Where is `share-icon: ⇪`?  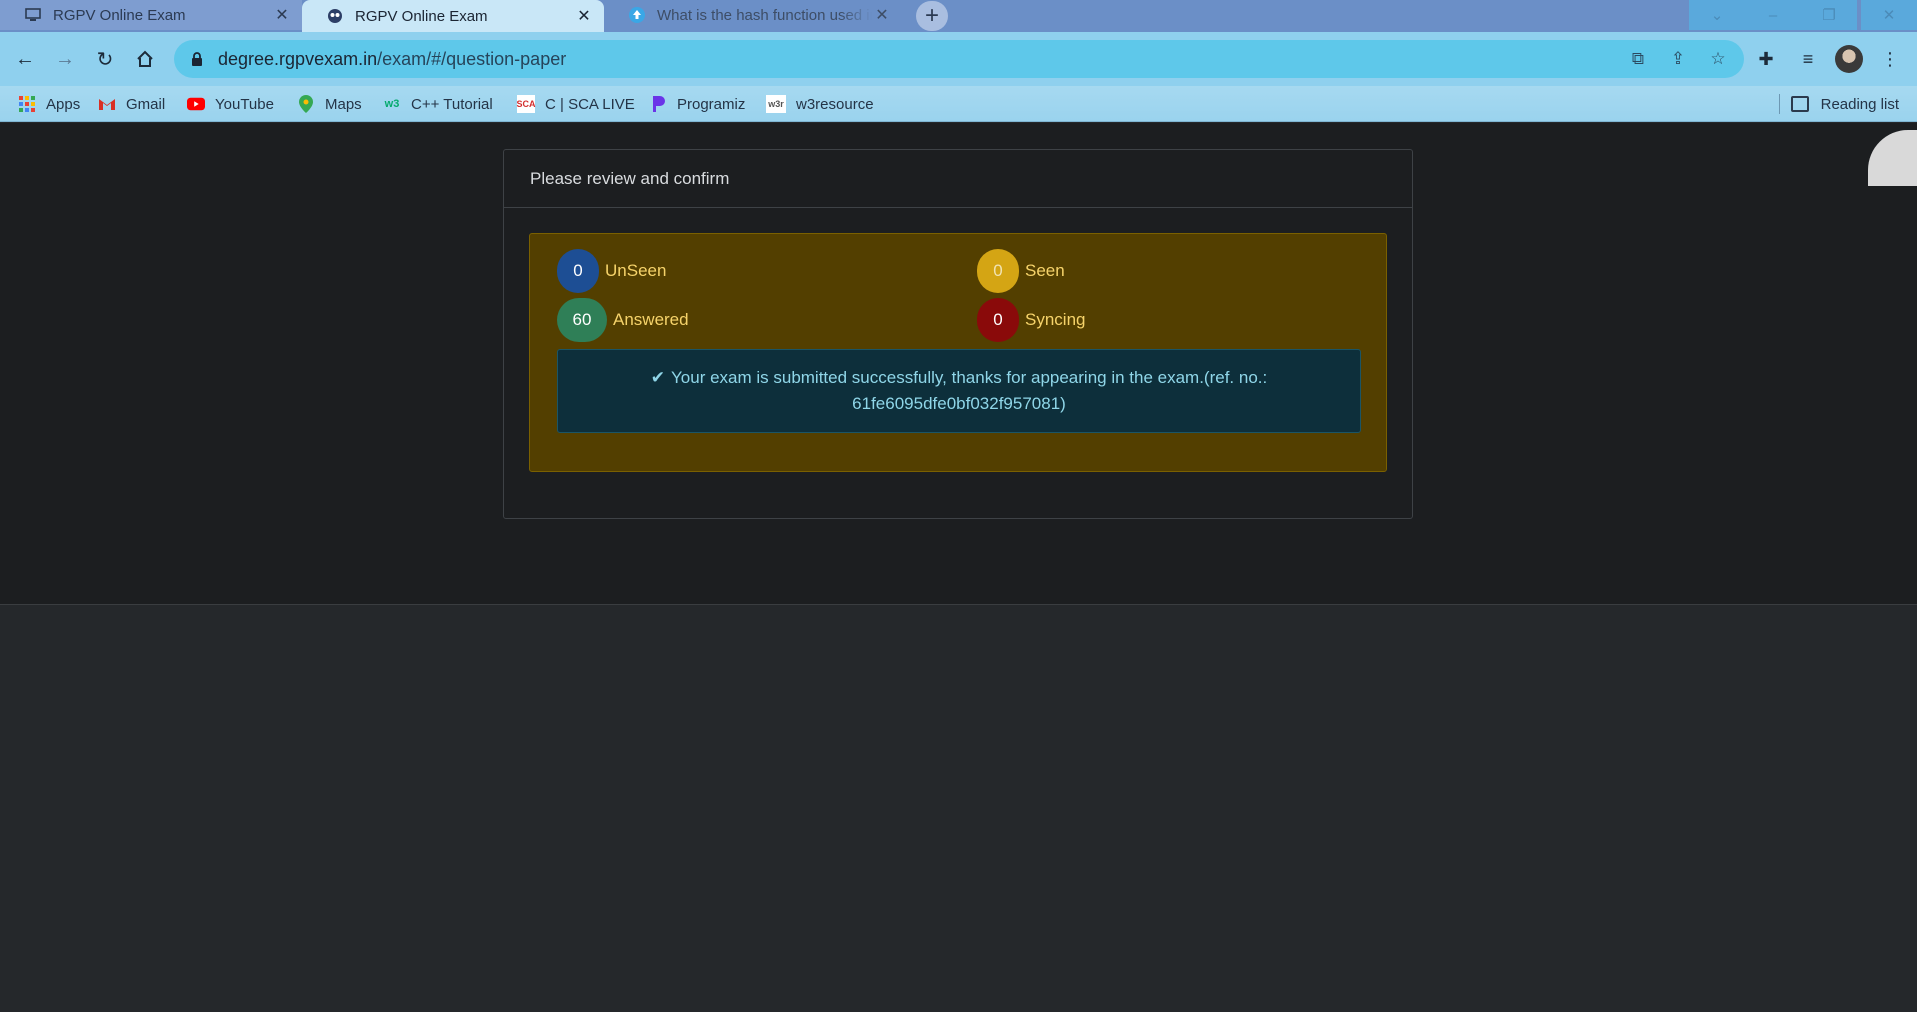 share-icon: ⇪ is located at coordinates (1678, 59).